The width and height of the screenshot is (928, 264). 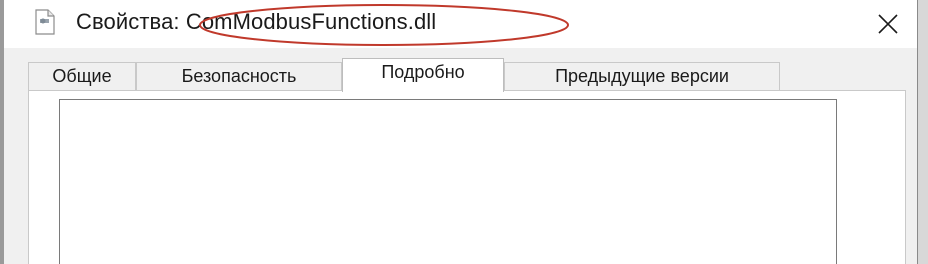 I want to click on file-properties-icon, so click(x=45, y=22).